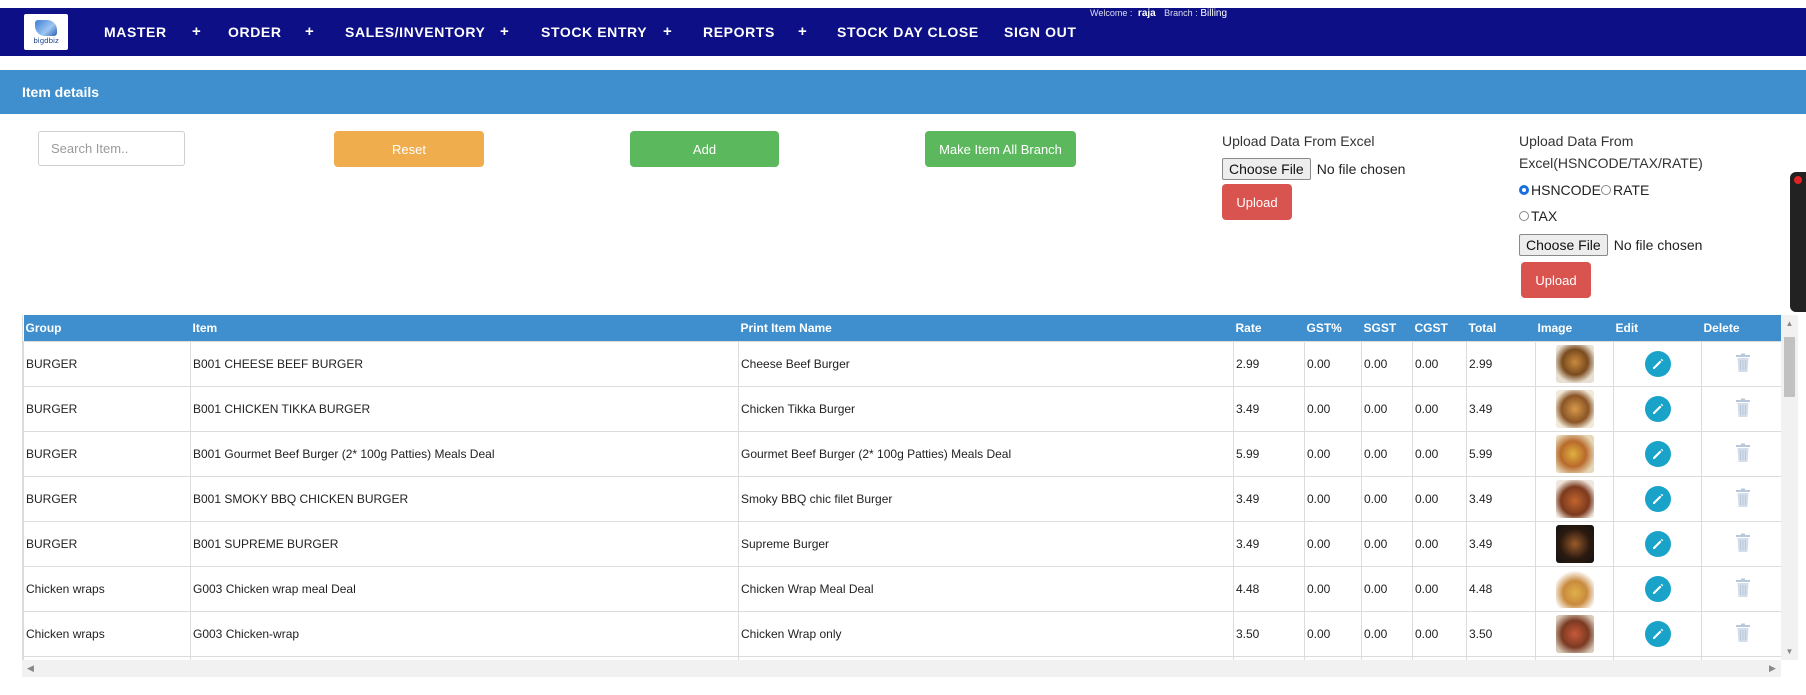 This screenshot has width=1806, height=695. Describe the element at coordinates (1606, 190) in the screenshot. I see `rate-radio` at that location.